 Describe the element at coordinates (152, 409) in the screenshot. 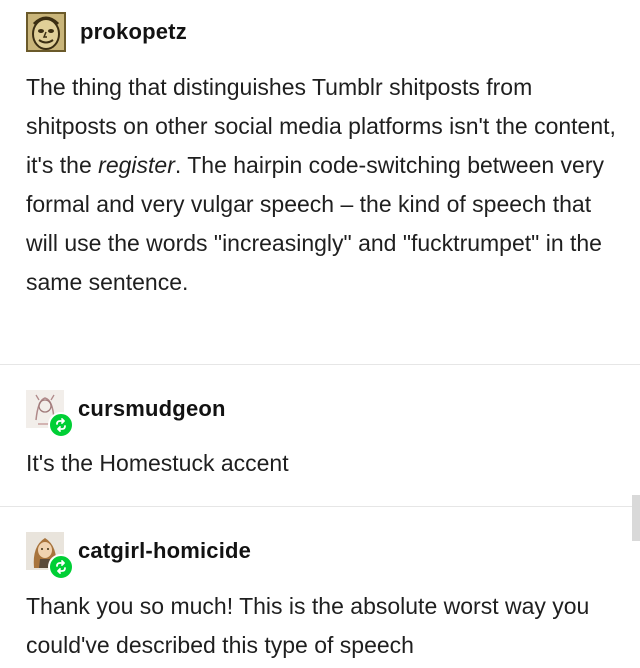

I see `username: cursmudgeon` at that location.